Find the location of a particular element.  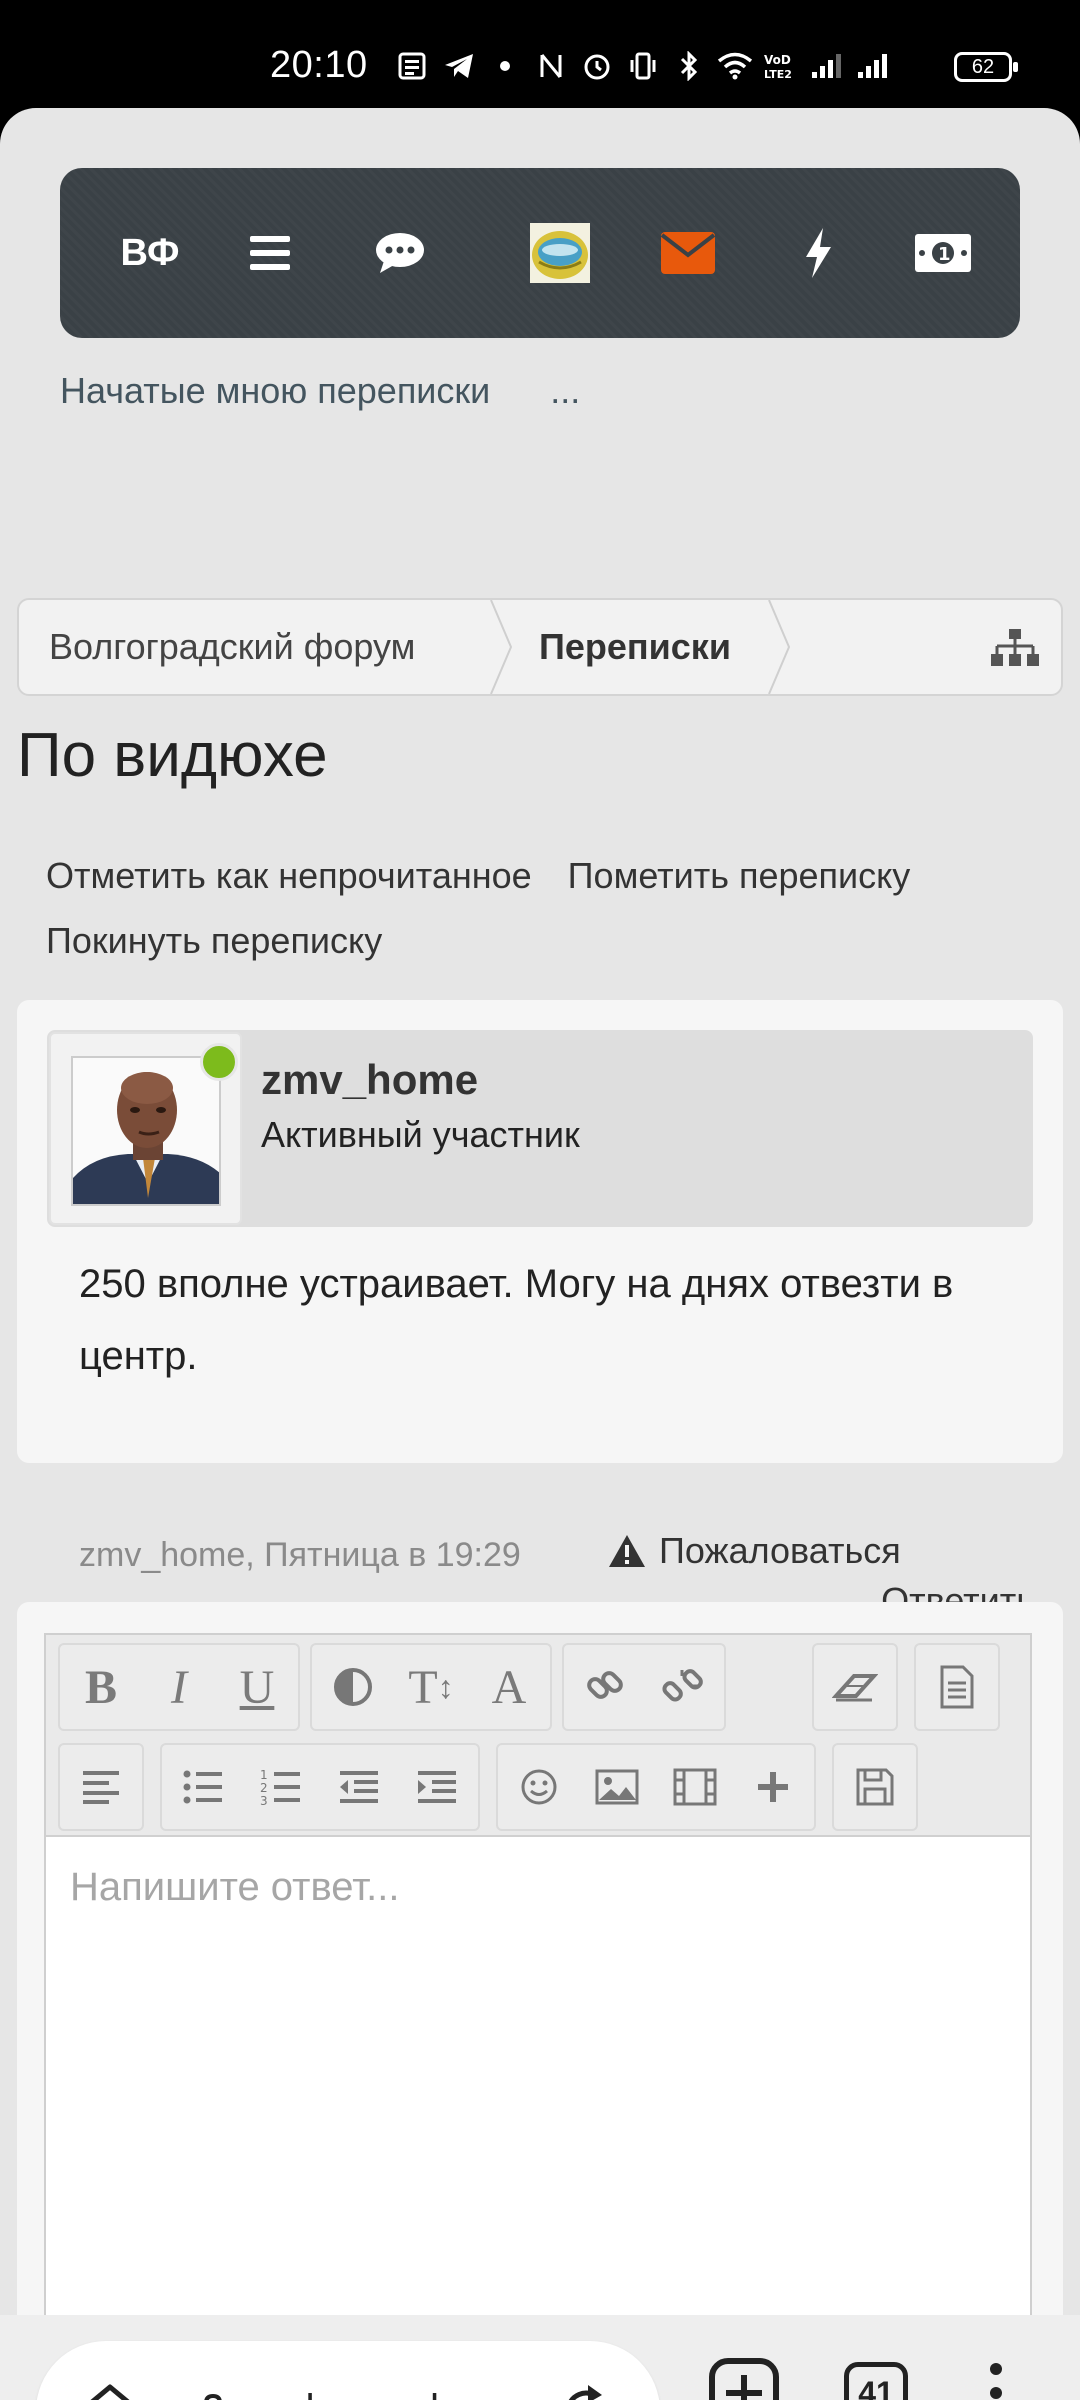

post-author-block: zmv_home Активный участник is located at coordinates (540, 1128).